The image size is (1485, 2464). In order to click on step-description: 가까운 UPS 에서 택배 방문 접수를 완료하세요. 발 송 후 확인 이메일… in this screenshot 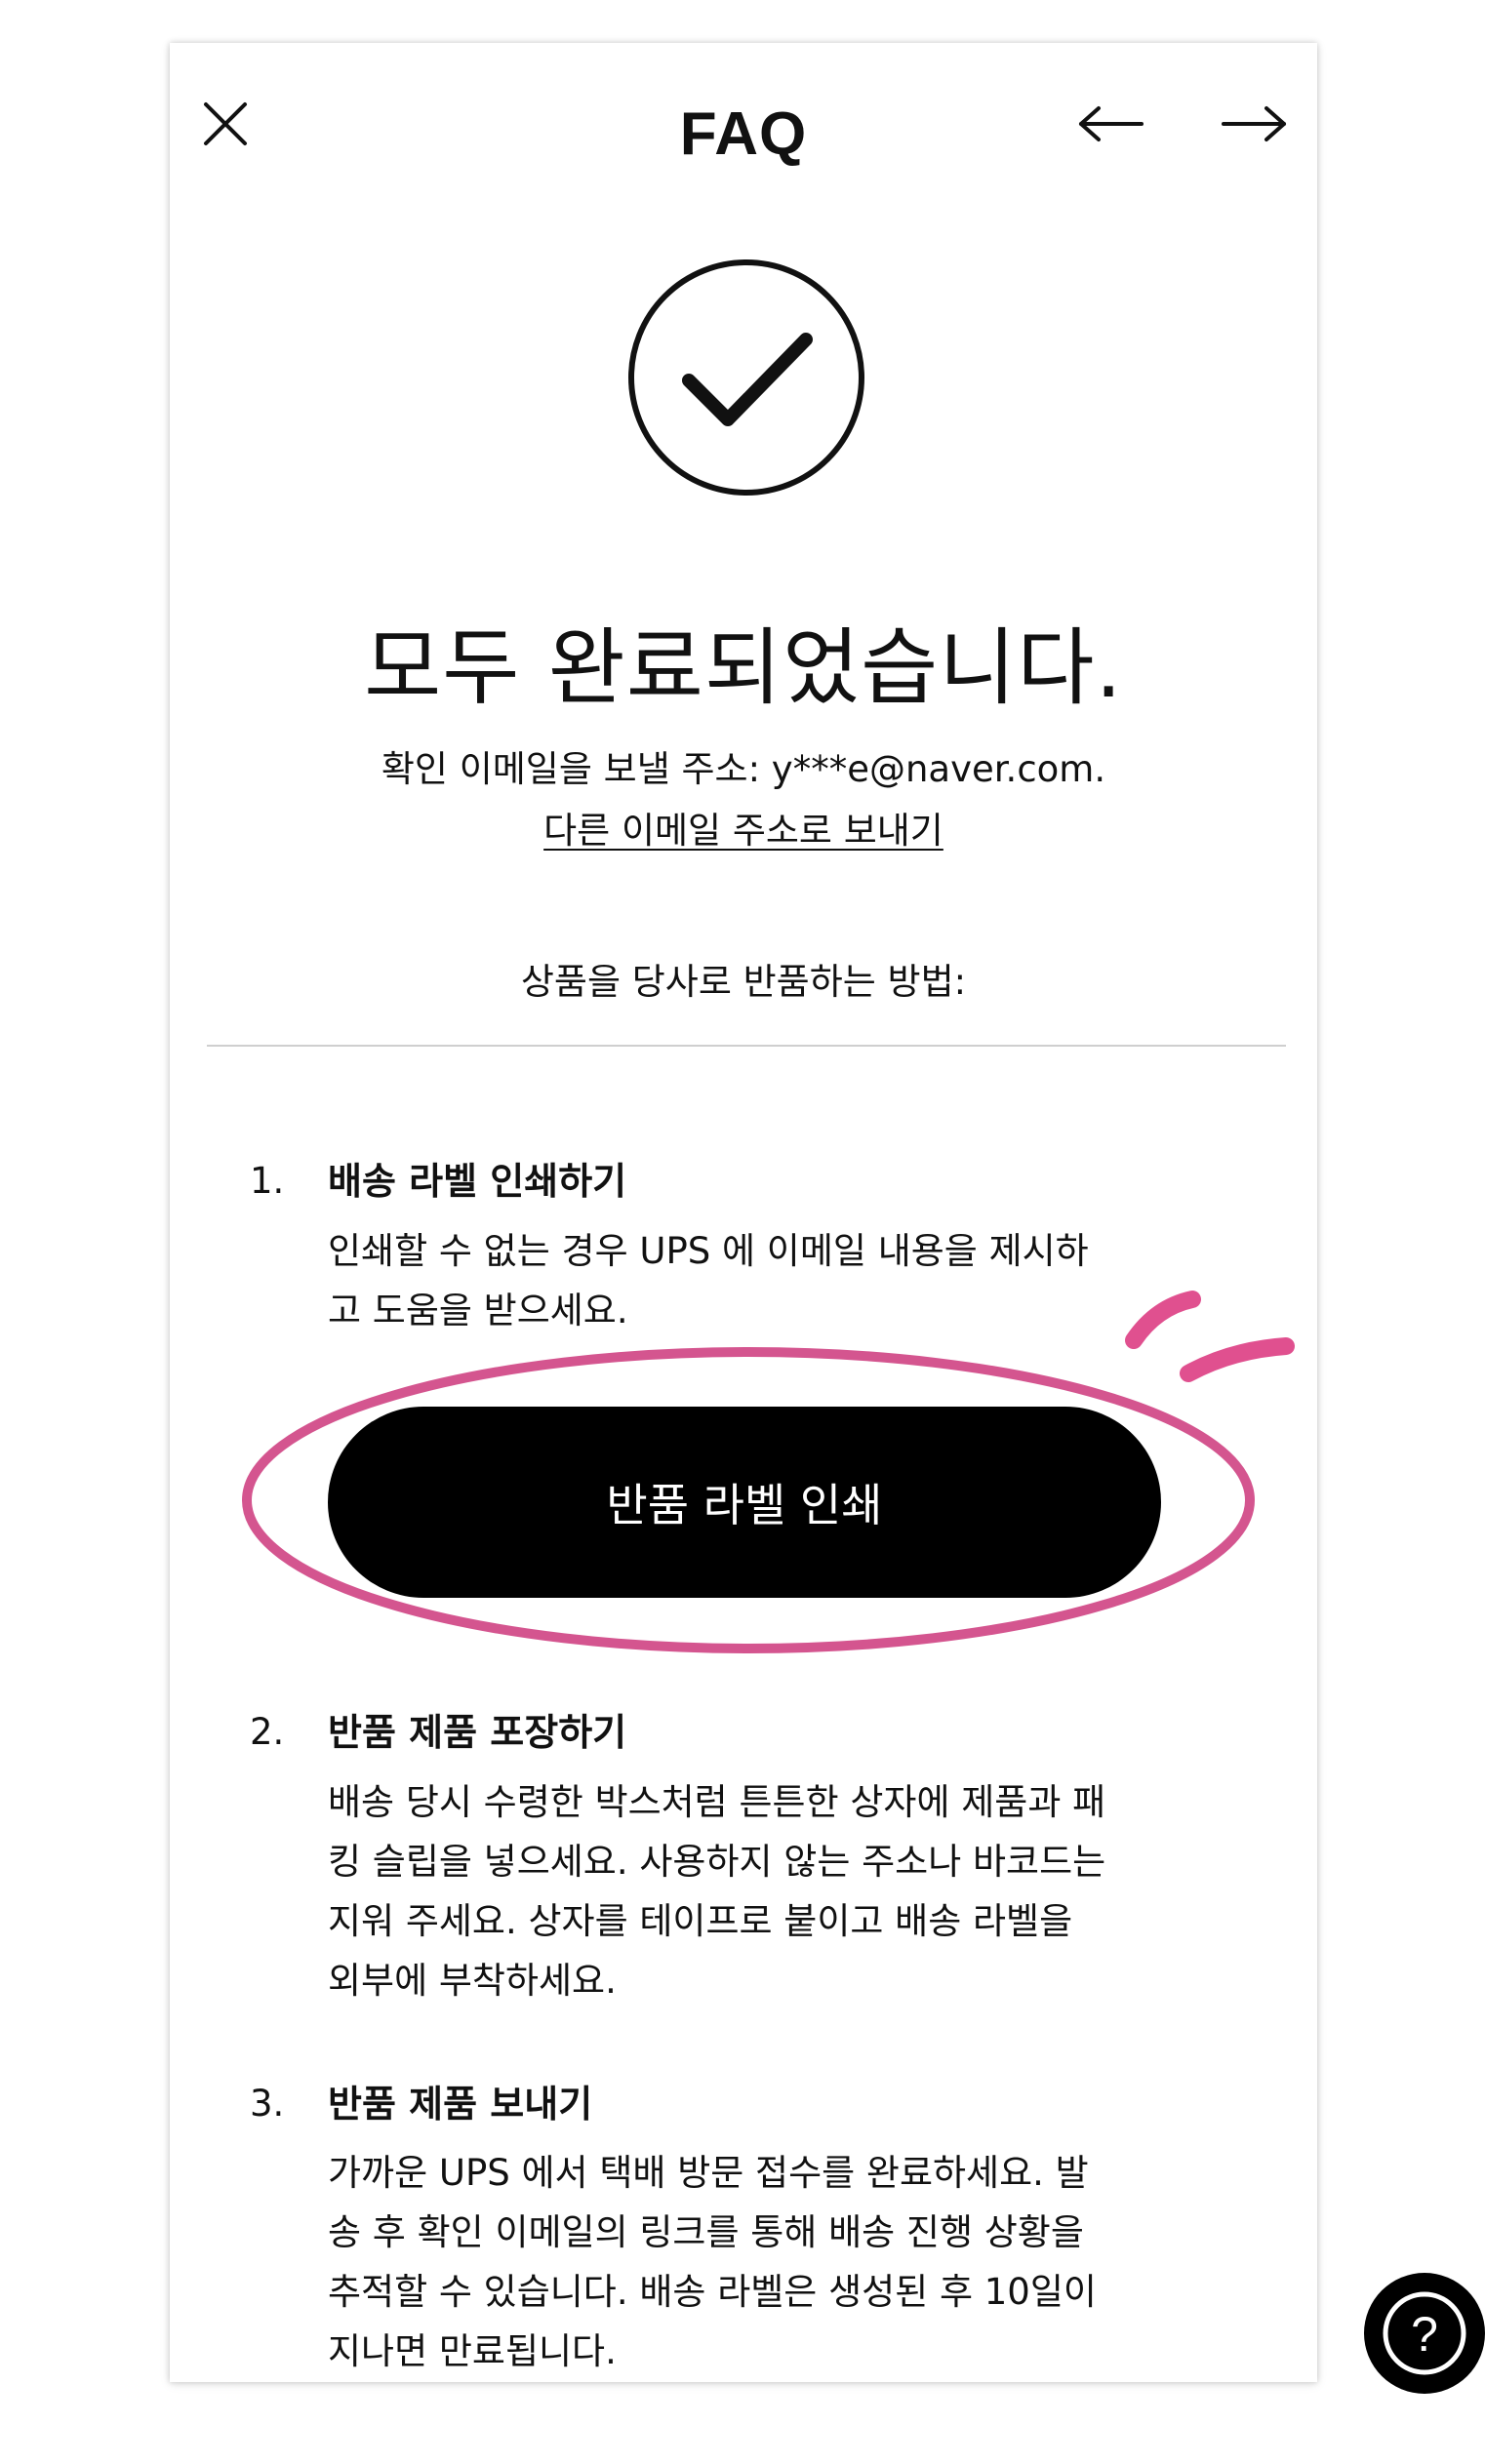, I will do `click(713, 2262)`.